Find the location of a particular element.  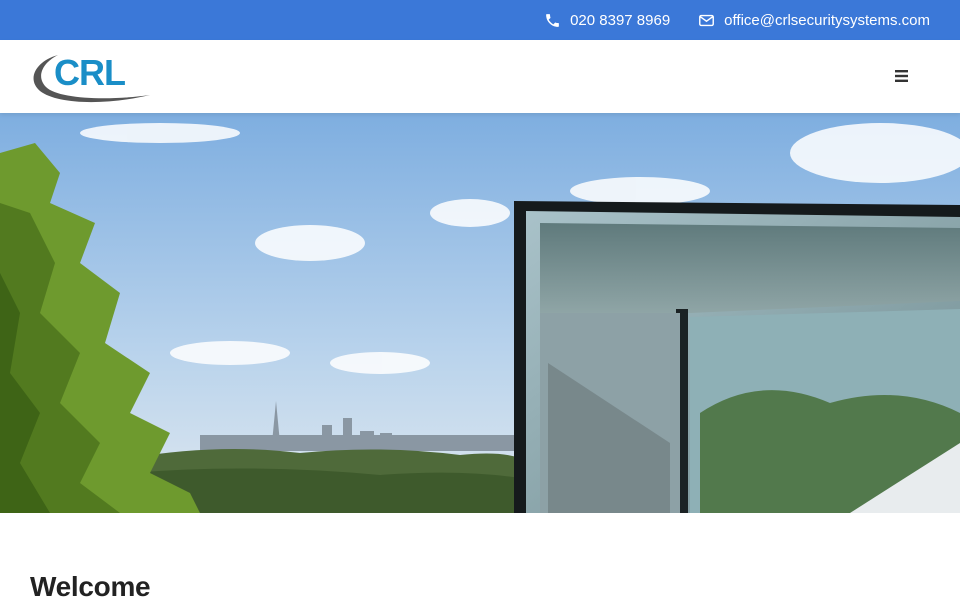

welcome-heading: Welcome is located at coordinates (90, 586).